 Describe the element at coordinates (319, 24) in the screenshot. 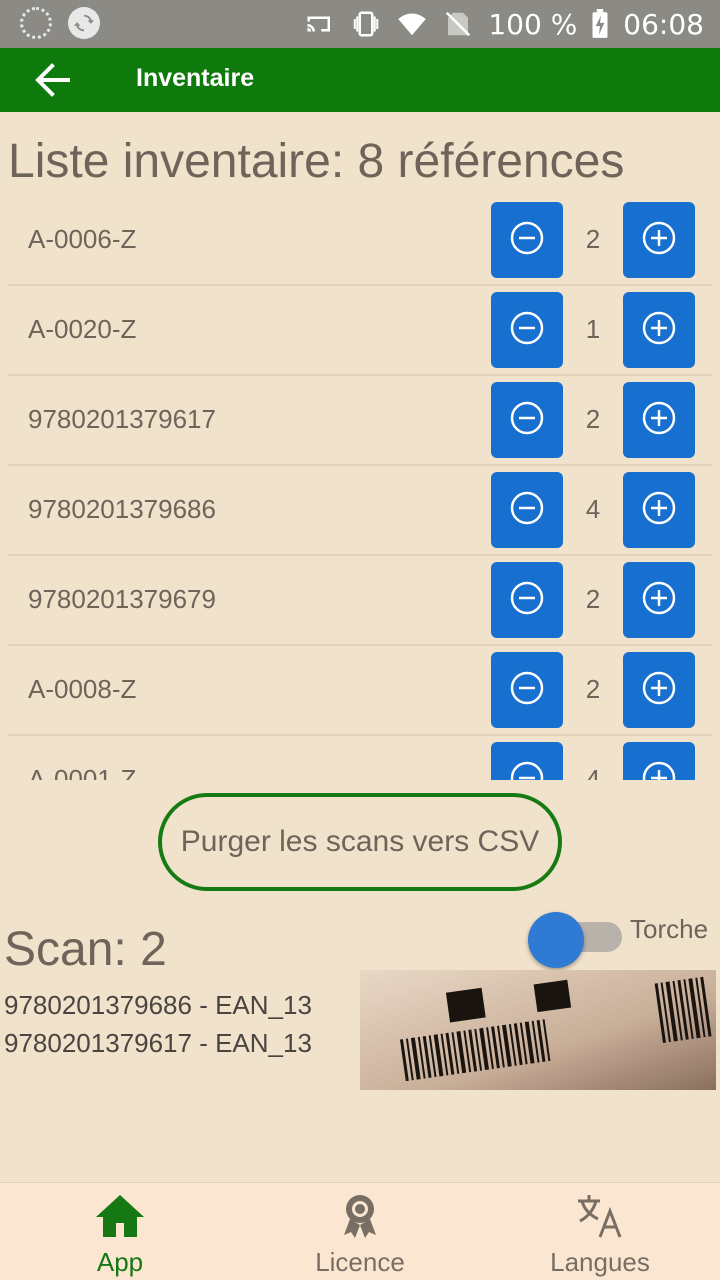

I see `cast-icon` at that location.